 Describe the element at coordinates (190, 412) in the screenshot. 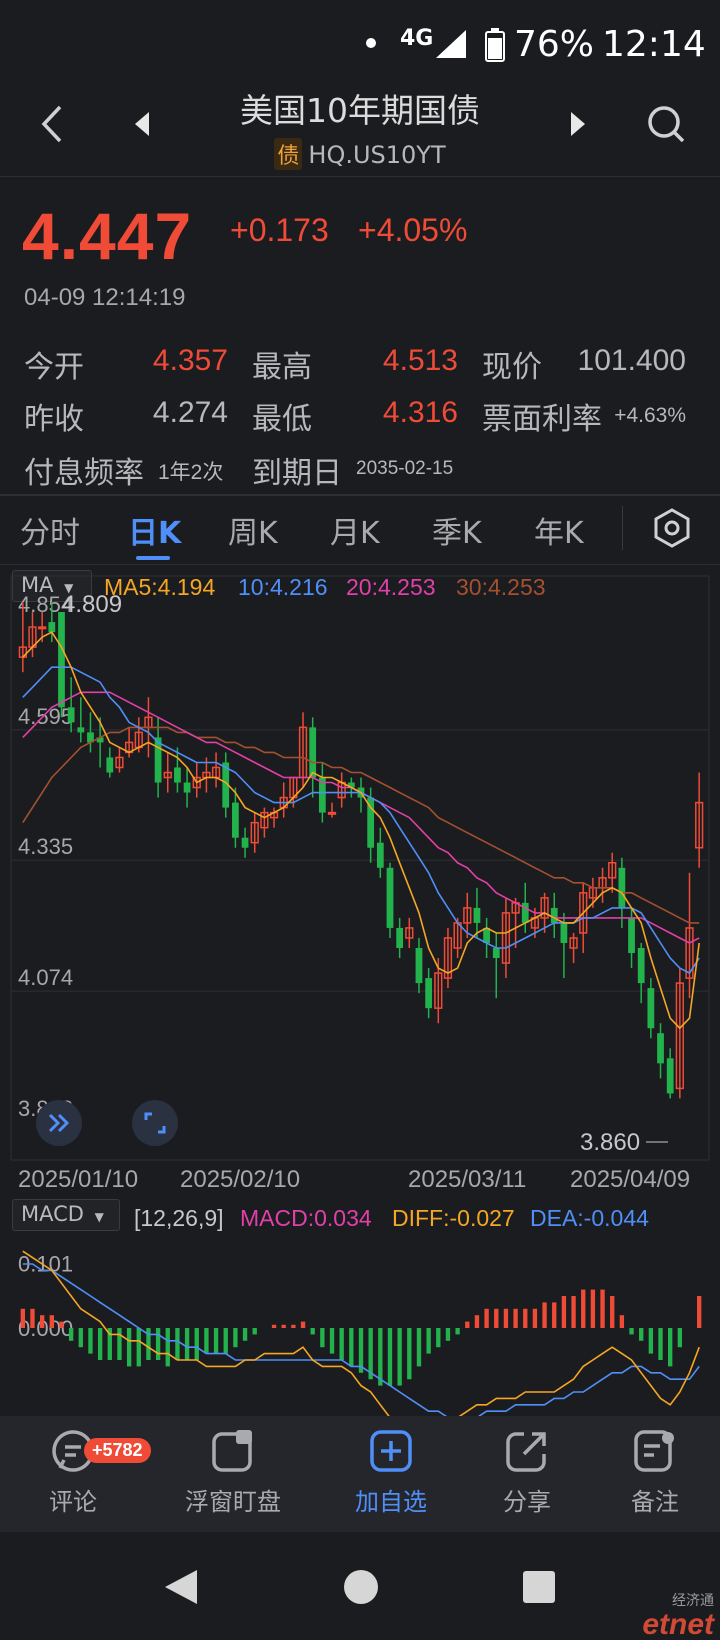

I see `prev-close-value: 4.274` at that location.